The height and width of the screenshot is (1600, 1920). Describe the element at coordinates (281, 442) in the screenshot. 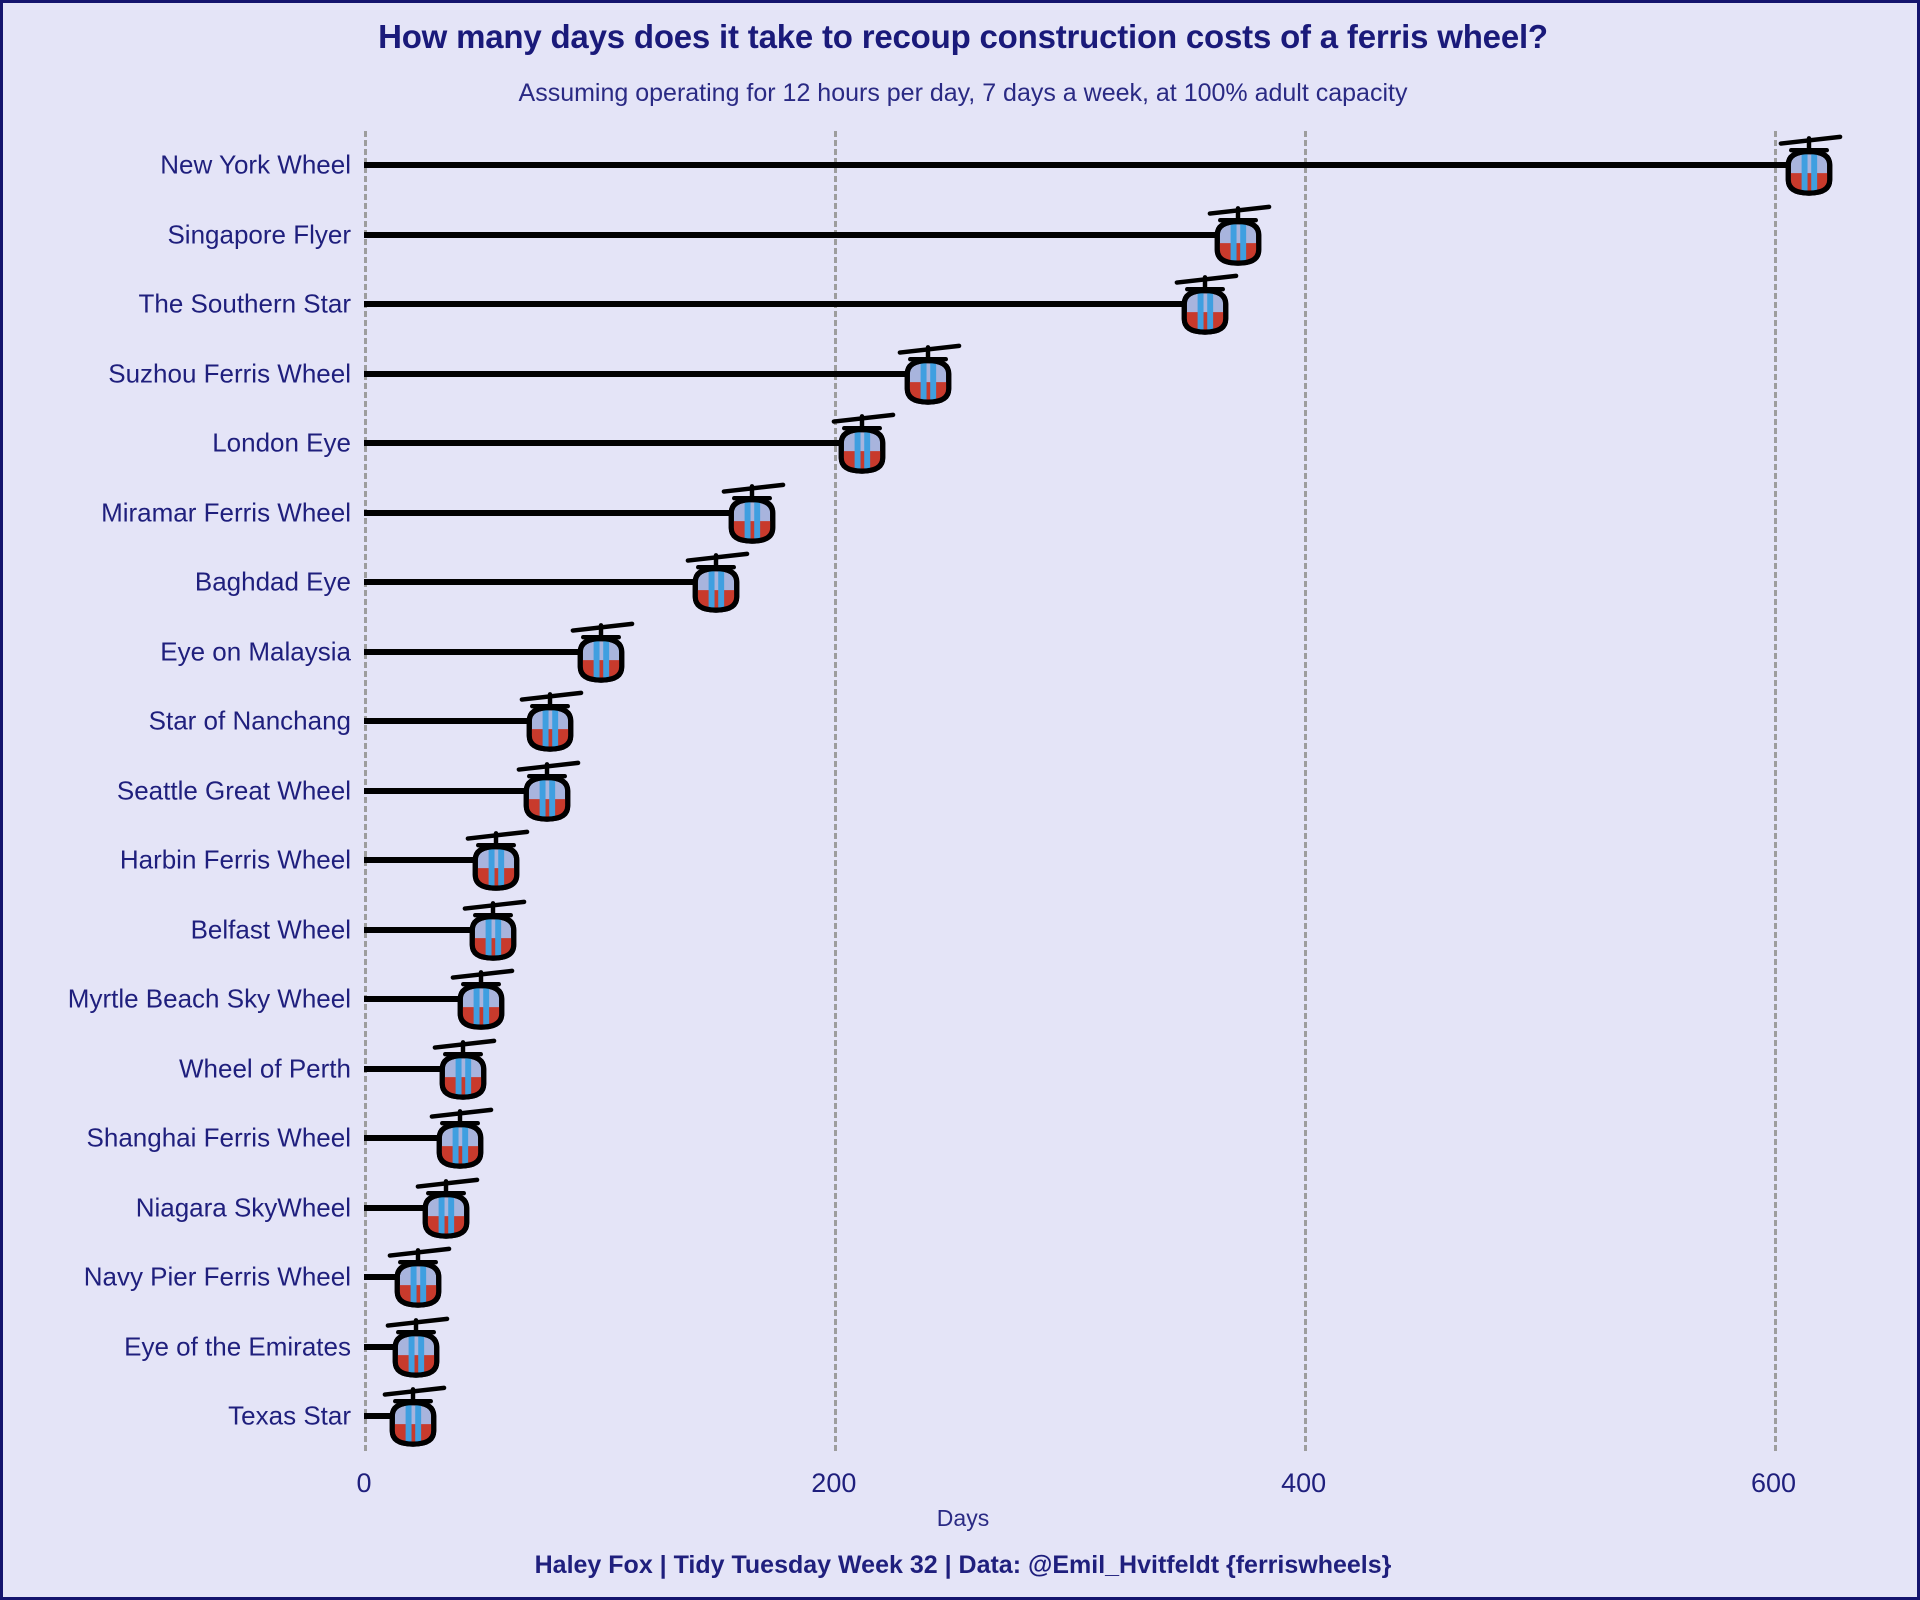

I see `y-tick-label: London Eye` at that location.